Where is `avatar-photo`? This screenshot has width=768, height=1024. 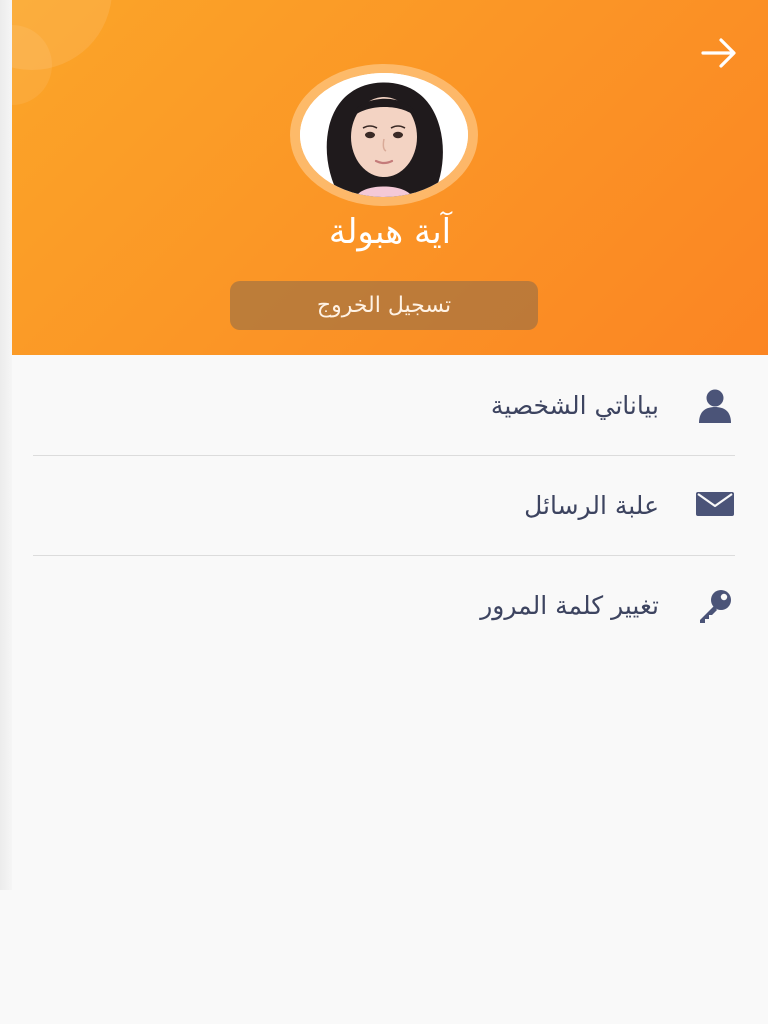 avatar-photo is located at coordinates (384, 135).